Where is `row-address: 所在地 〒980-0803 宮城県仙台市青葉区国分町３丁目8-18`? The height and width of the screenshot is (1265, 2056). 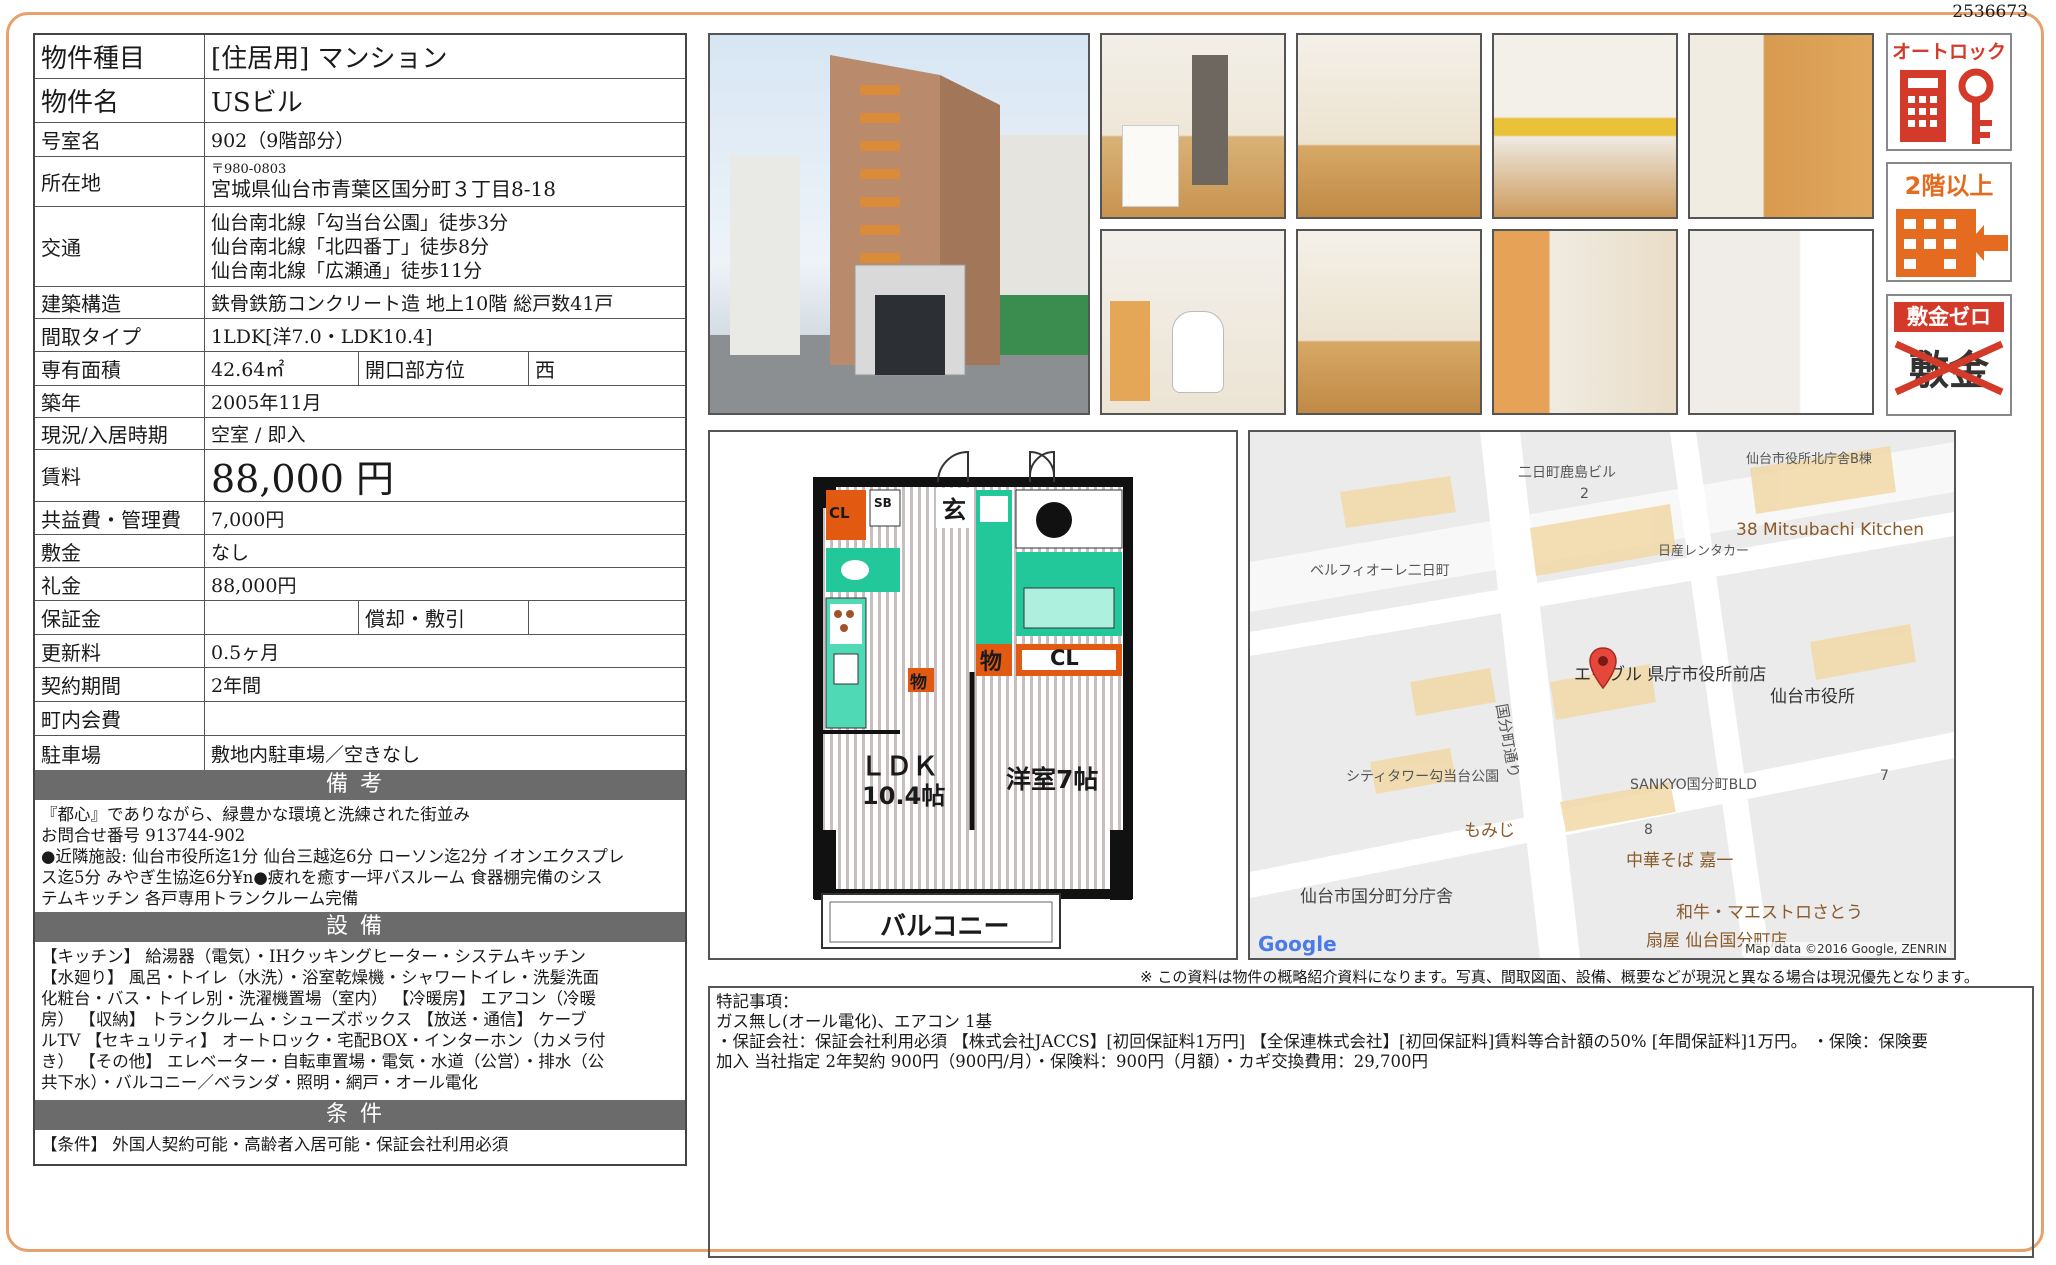
row-address: 所在地 〒980-0803 宮城県仙台市青葉区国分町３丁目8-18 is located at coordinates (360, 182).